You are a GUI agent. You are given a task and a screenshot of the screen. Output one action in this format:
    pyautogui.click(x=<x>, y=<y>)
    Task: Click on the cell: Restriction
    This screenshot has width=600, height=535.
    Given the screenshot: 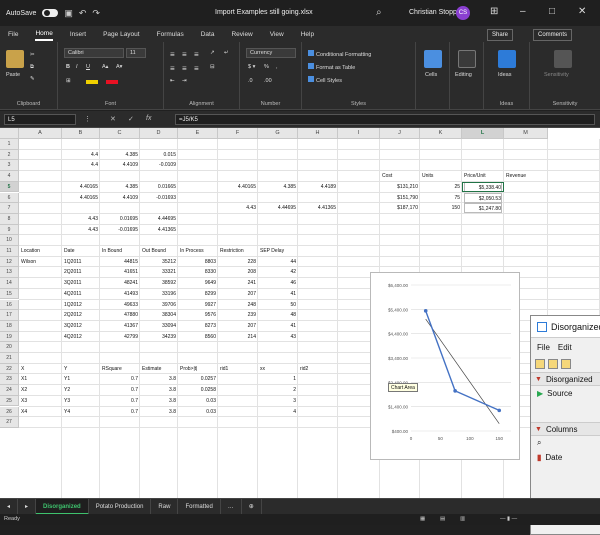 What is the action you would take?
    pyautogui.click(x=238, y=251)
    